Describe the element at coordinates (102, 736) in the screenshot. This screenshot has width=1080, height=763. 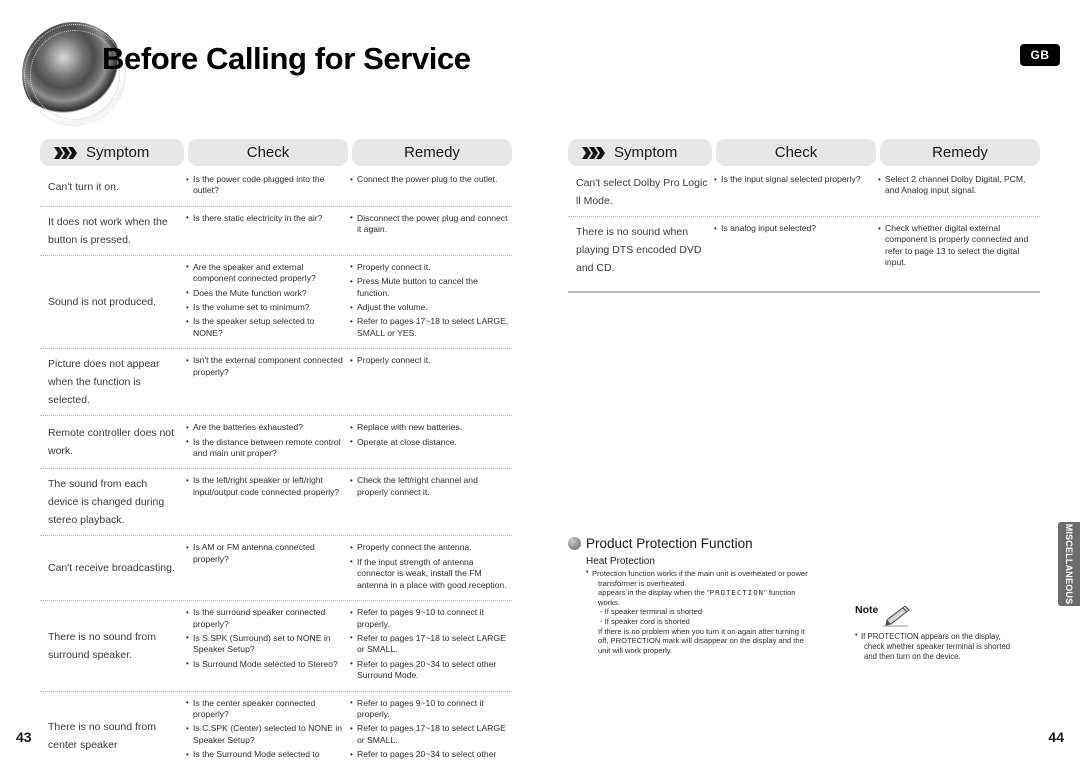
I see `symptom-text: There is no sound from center speaker` at that location.